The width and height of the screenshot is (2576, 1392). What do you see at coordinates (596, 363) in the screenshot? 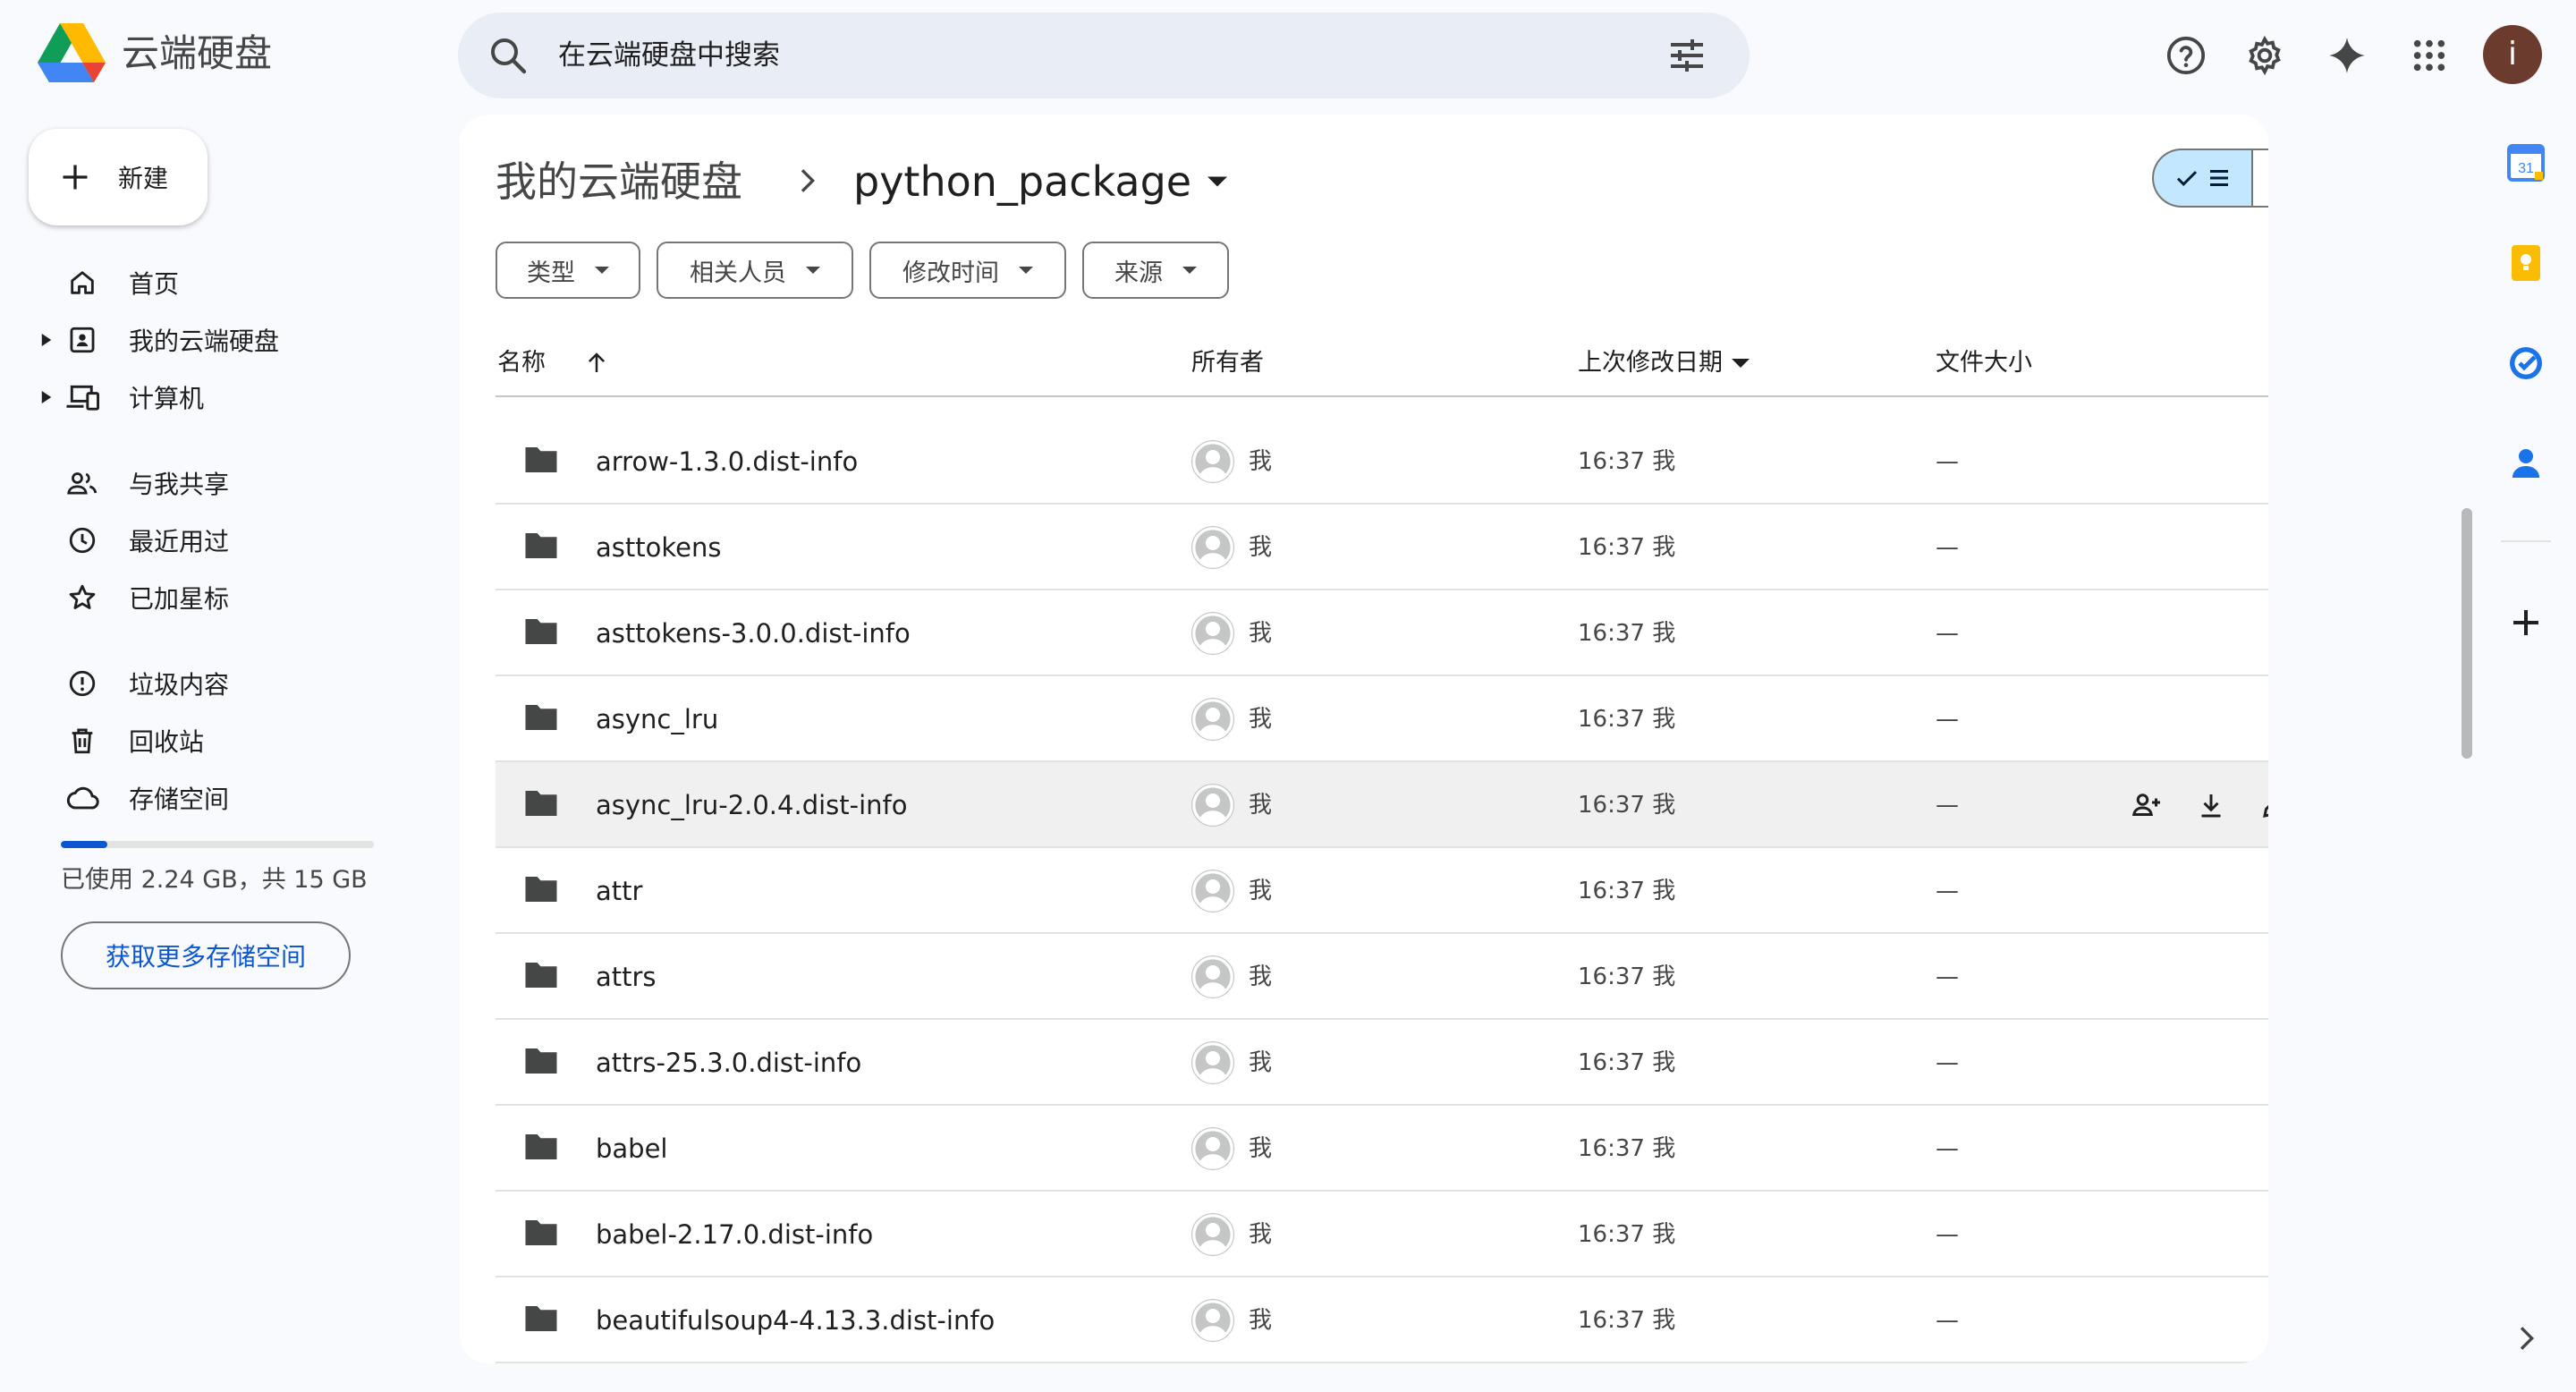
I see `sort-arrow-up-icon` at bounding box center [596, 363].